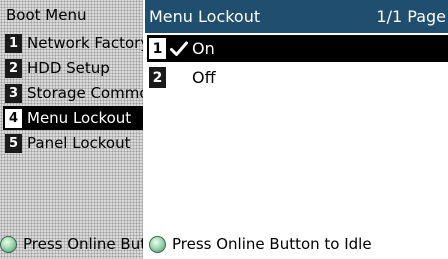 Image resolution: width=448 pixels, height=259 pixels. Describe the element at coordinates (157, 77) in the screenshot. I see `option-number: 2` at that location.